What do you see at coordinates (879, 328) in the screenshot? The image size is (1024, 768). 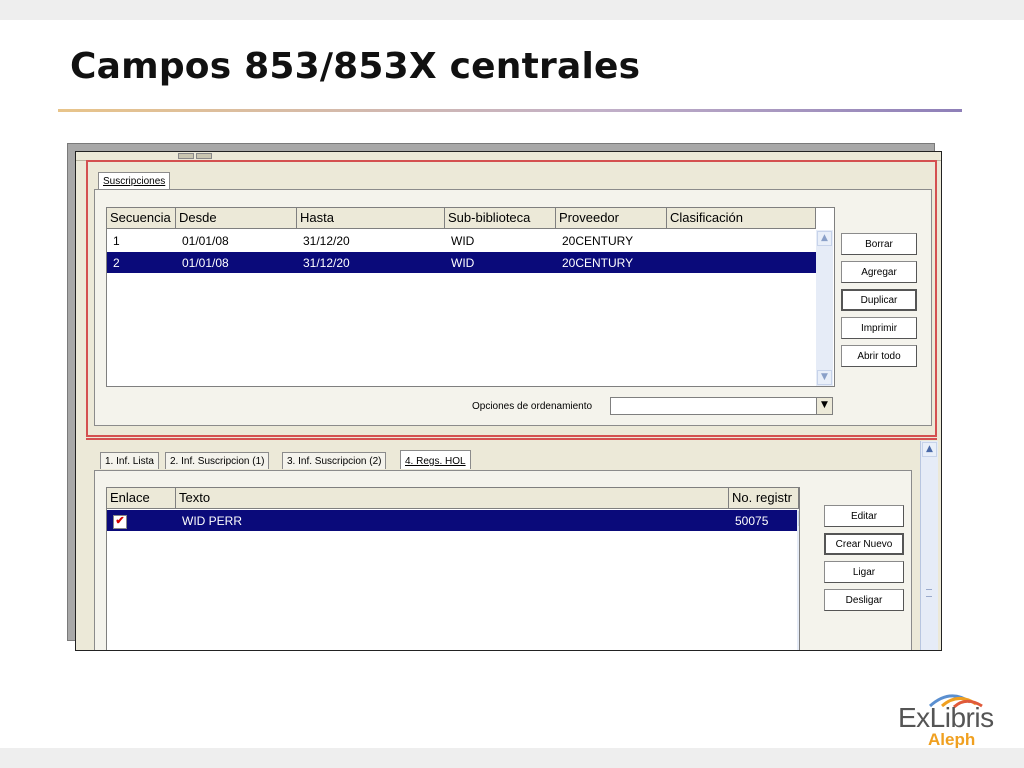 I see `imprimir-button: Imprimir` at bounding box center [879, 328].